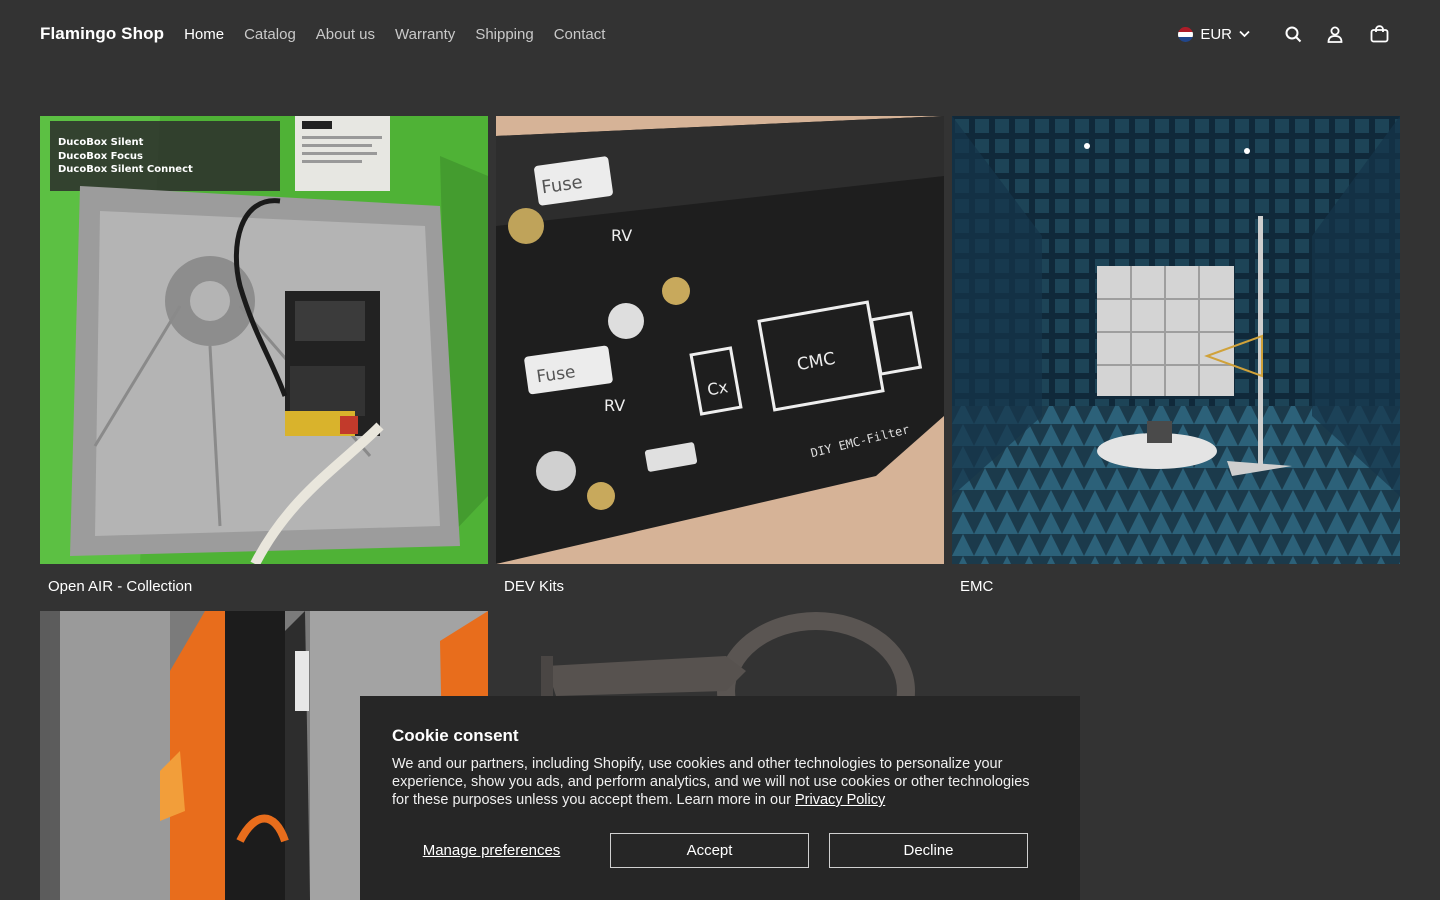  Describe the element at coordinates (425, 34) in the screenshot. I see `nav-warranty: Warranty` at that location.